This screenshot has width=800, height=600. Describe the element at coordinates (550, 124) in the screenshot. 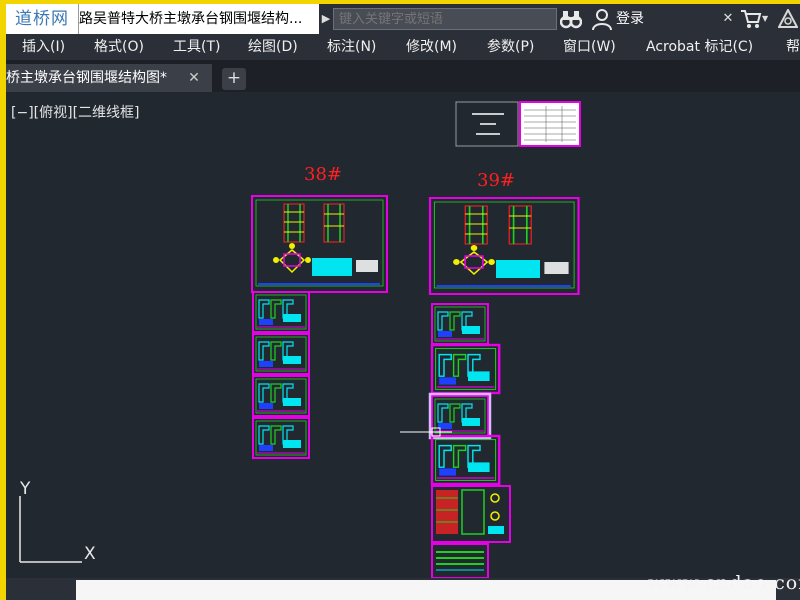

I see `table-thumbnail` at that location.